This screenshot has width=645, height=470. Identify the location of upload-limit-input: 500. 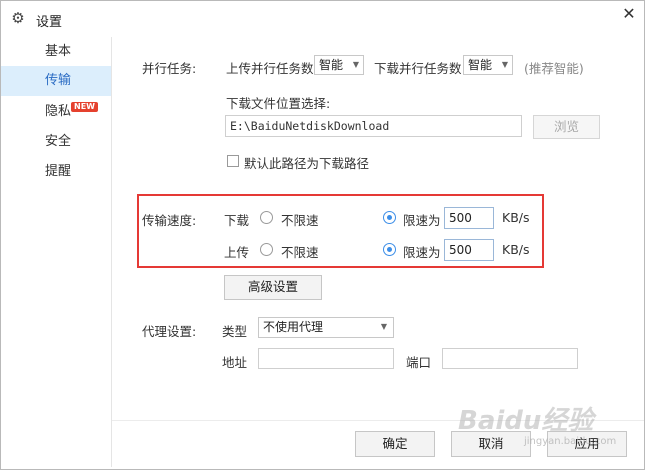
(469, 250).